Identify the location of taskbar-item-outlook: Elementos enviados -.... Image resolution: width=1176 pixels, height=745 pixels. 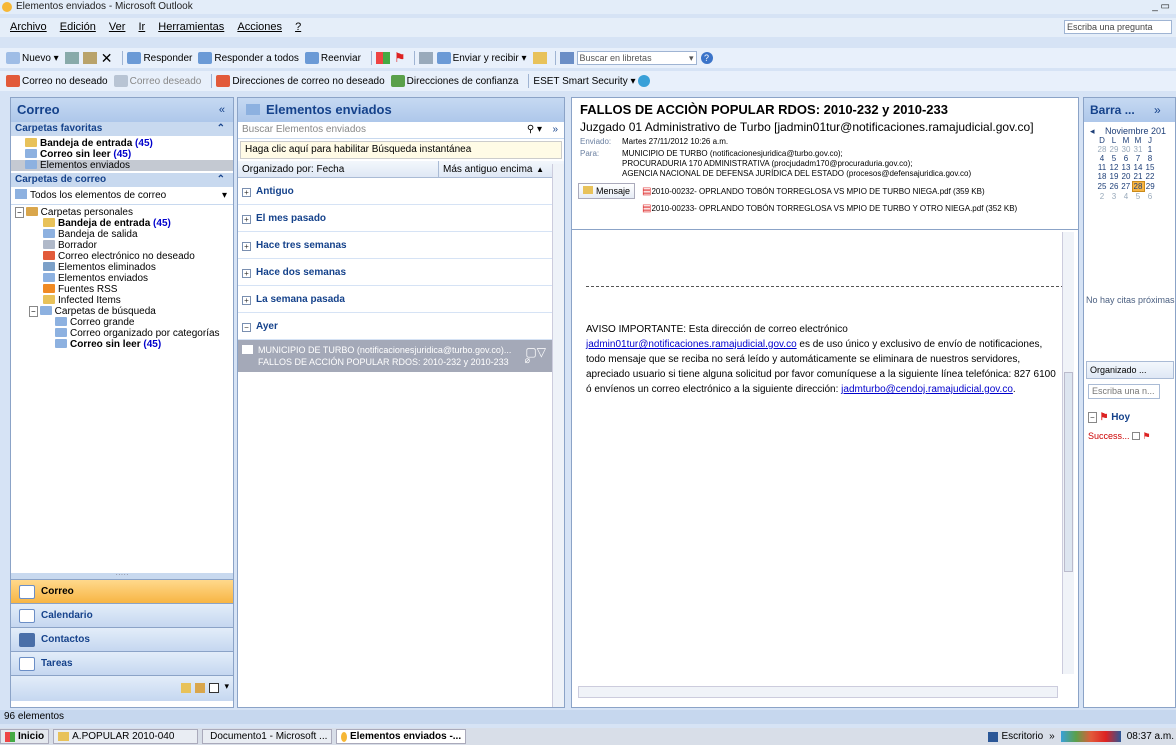
(401, 736).